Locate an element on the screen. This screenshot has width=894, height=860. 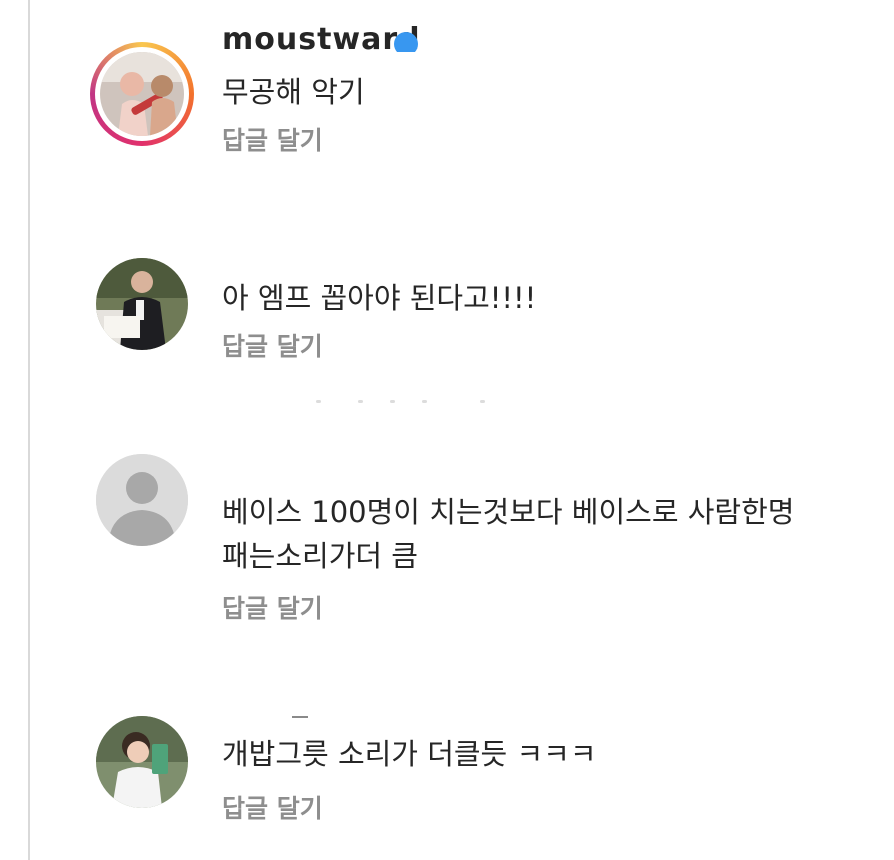
thread-divider-line is located at coordinates (29, 430).